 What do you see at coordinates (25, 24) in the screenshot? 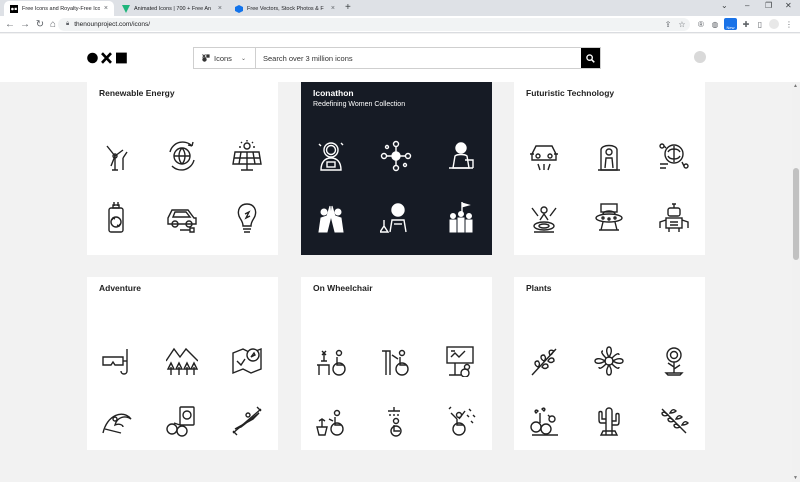
I see `forward-icon: →` at bounding box center [25, 24].